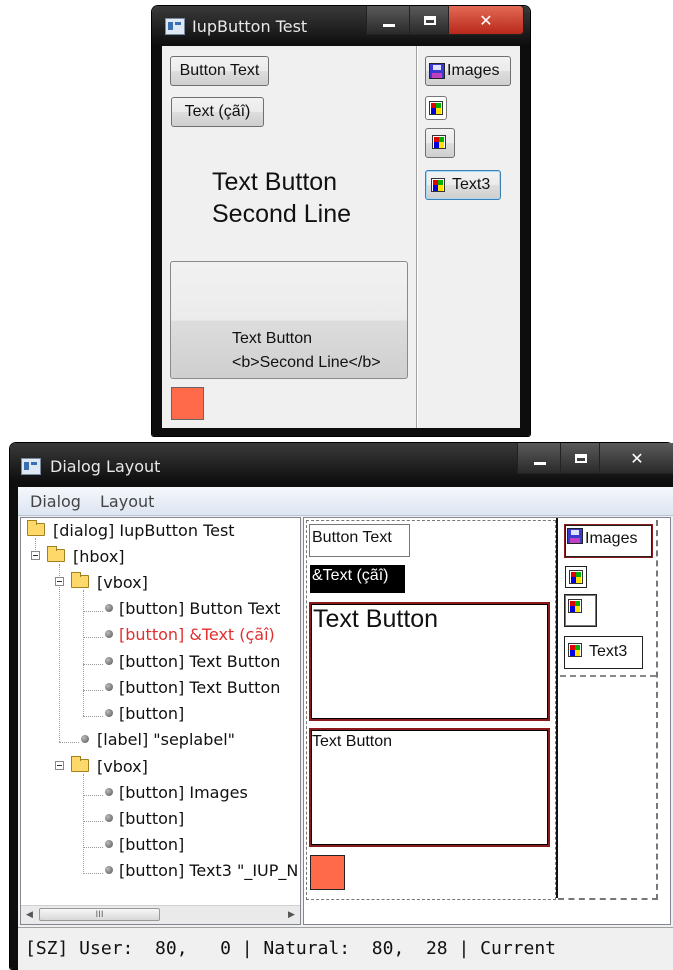 This screenshot has width=673, height=970. What do you see at coordinates (289, 320) in the screenshot?
I see `markup-text-button: Text Button <b>Second Line</b>` at bounding box center [289, 320].